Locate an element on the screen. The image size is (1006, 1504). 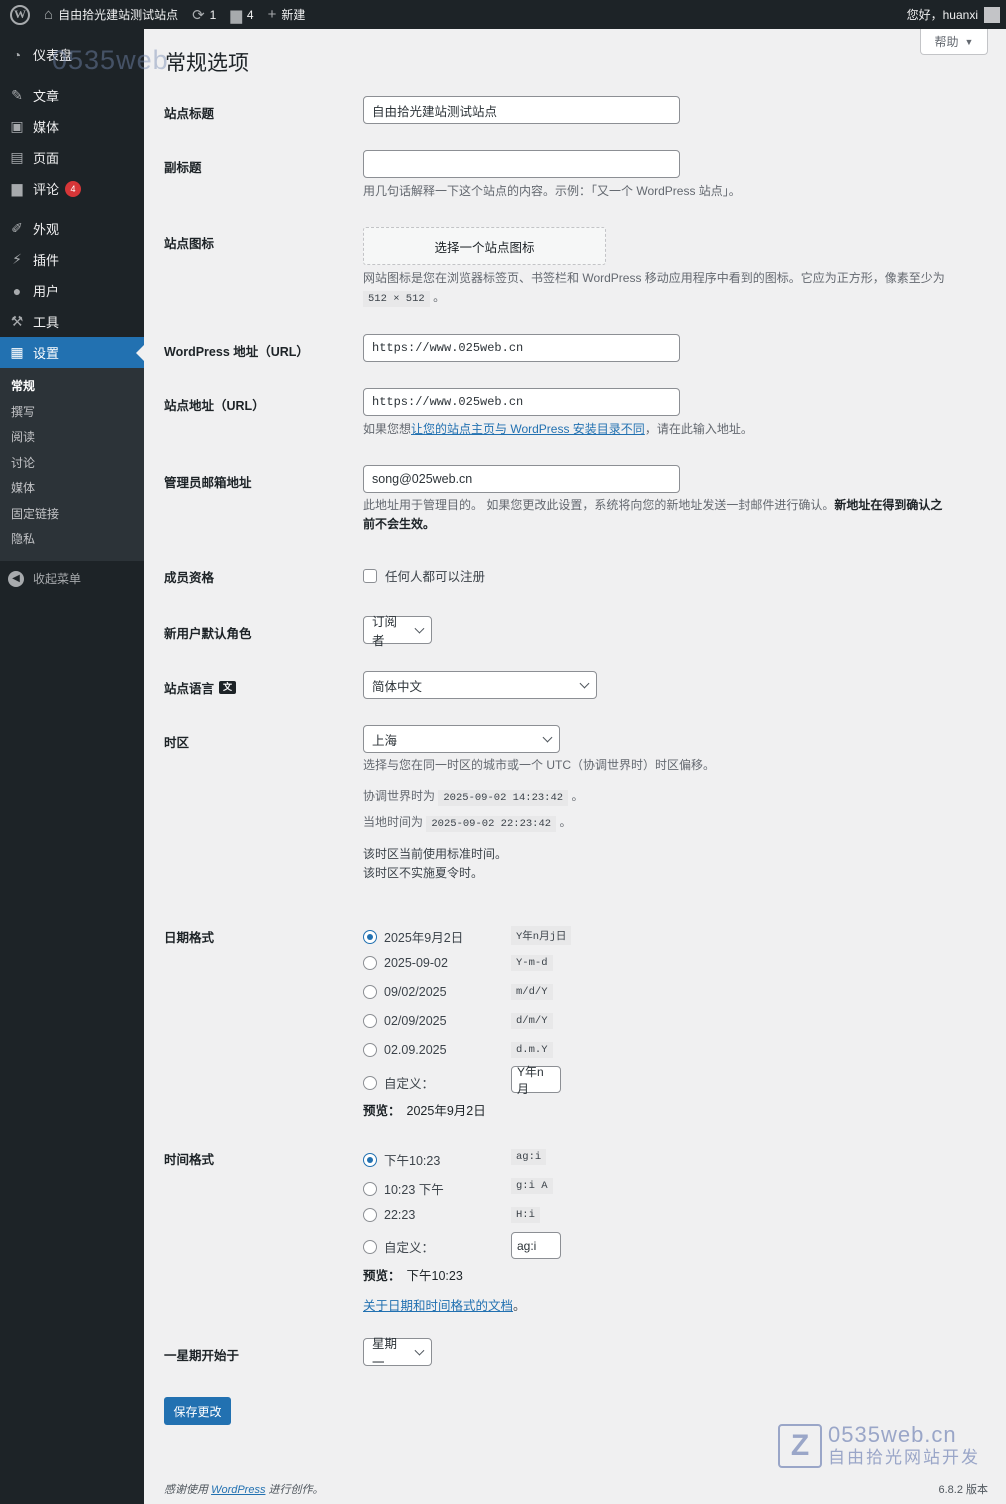
choose-site-icon-button: 选择一个站点图标 is located at coordinates (484, 246).